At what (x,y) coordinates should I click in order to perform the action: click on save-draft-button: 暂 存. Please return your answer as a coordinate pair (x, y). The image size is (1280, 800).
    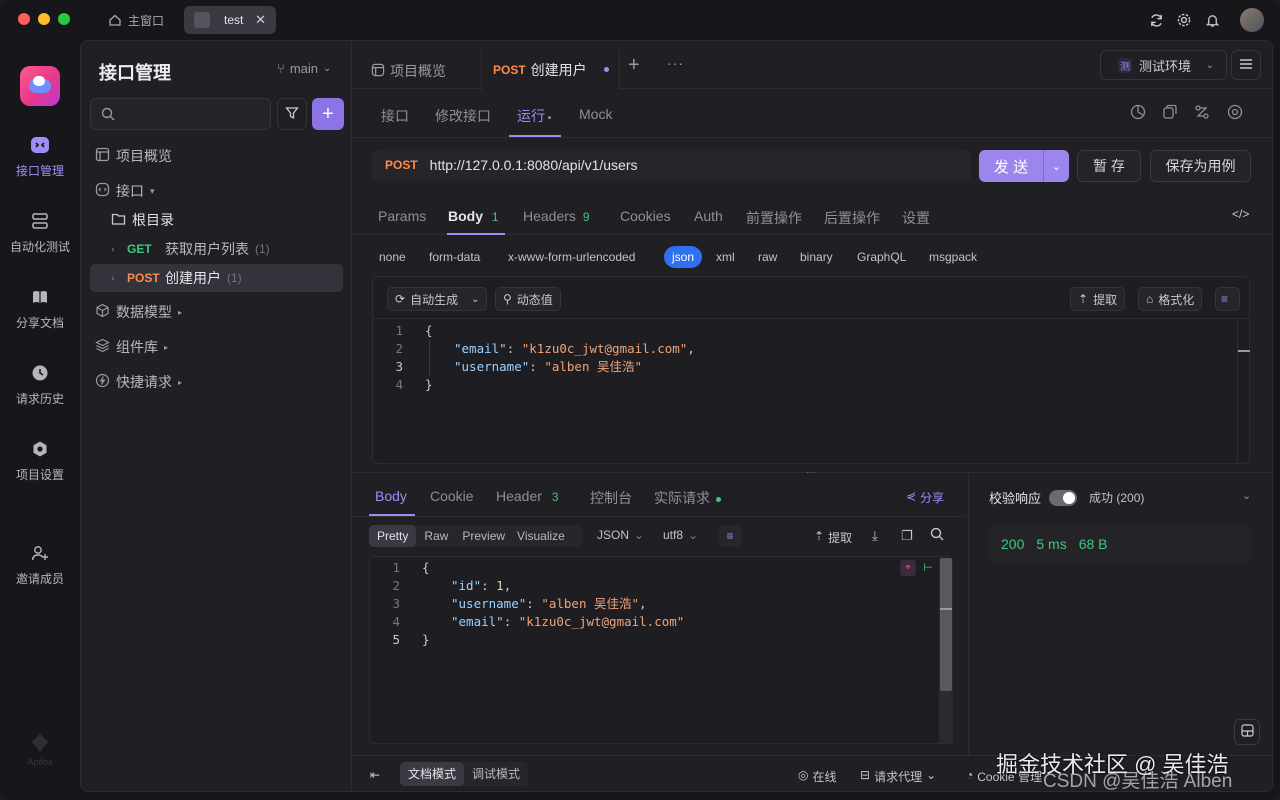
    Looking at the image, I should click on (1109, 166).